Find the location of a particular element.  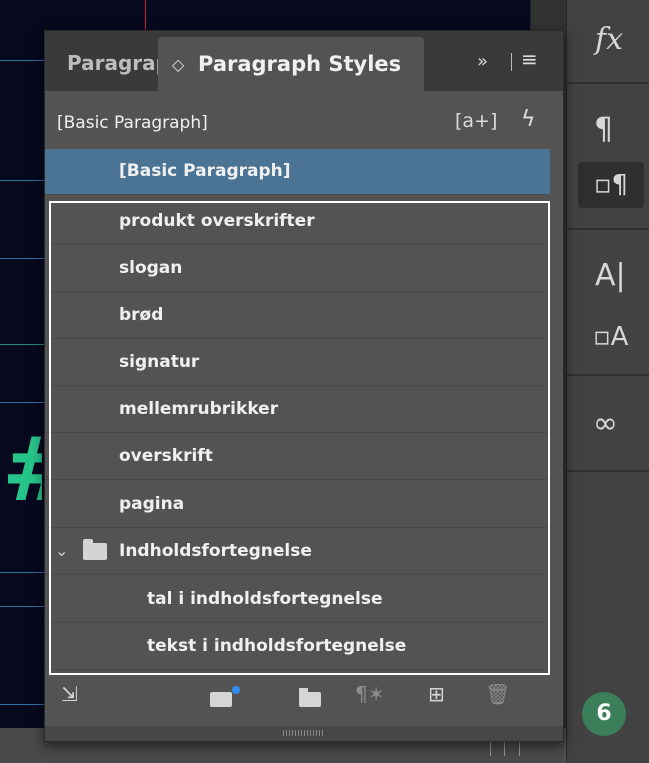

step-badge: 6 is located at coordinates (604, 714).